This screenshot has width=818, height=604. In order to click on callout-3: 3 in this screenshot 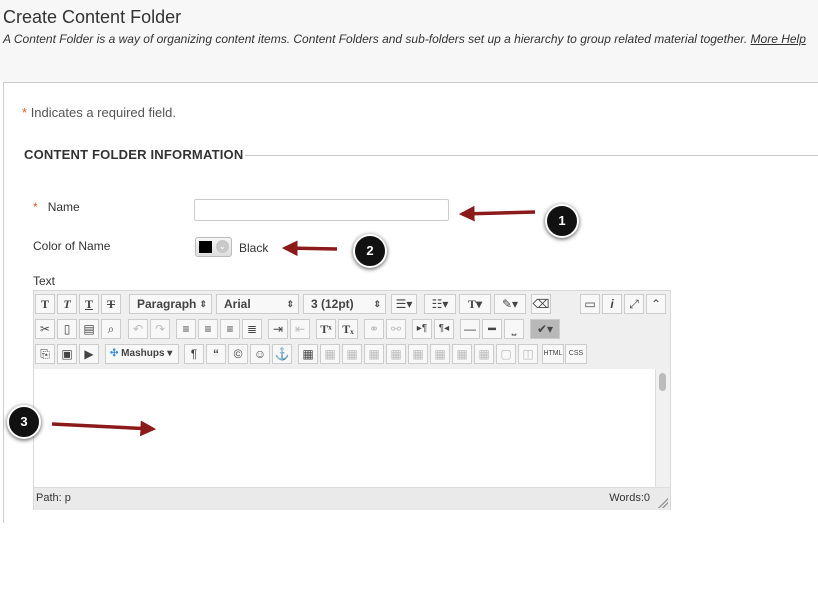, I will do `click(24, 422)`.